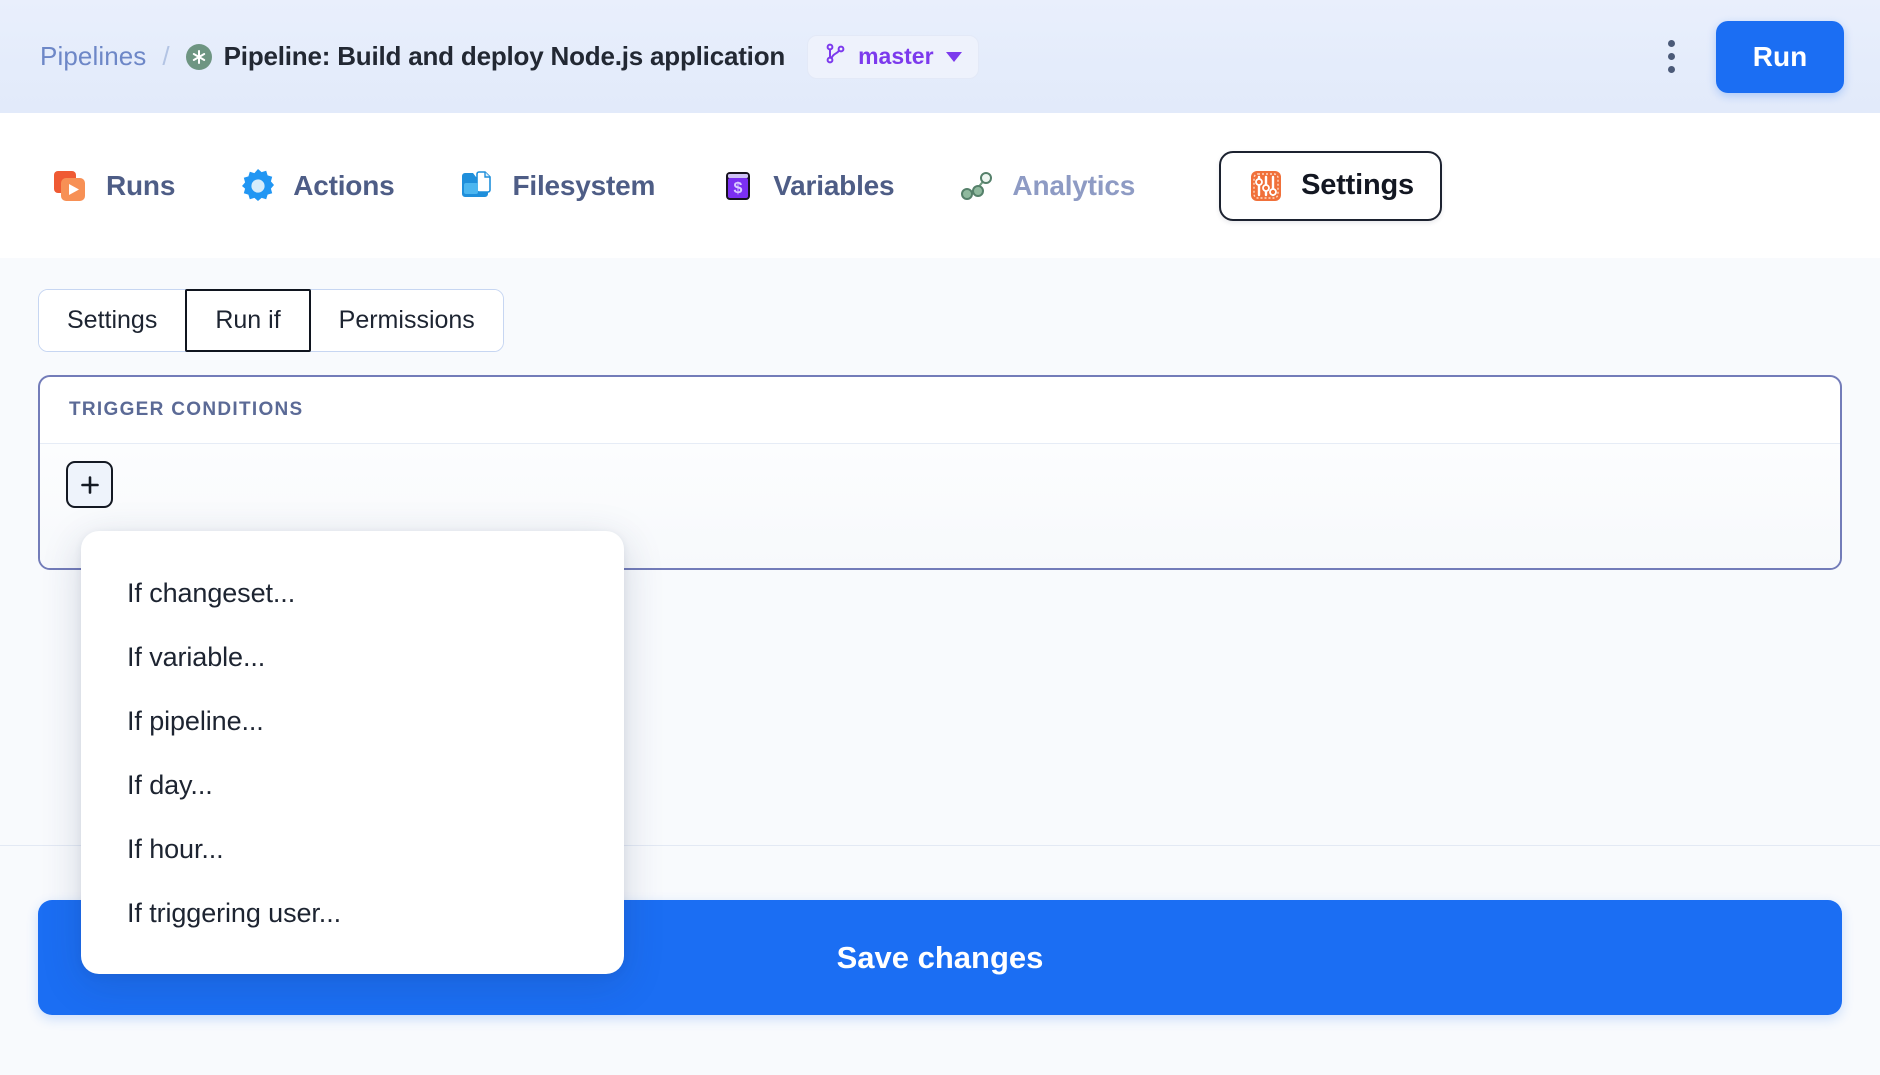  I want to click on branch-name: master, so click(896, 56).